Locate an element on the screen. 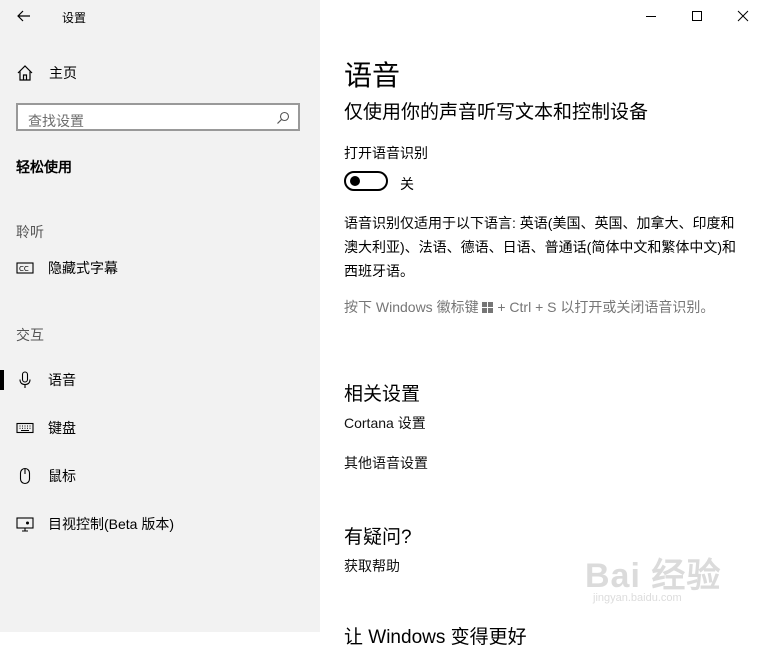  search-placeholder: 查找设置 is located at coordinates (56, 121).